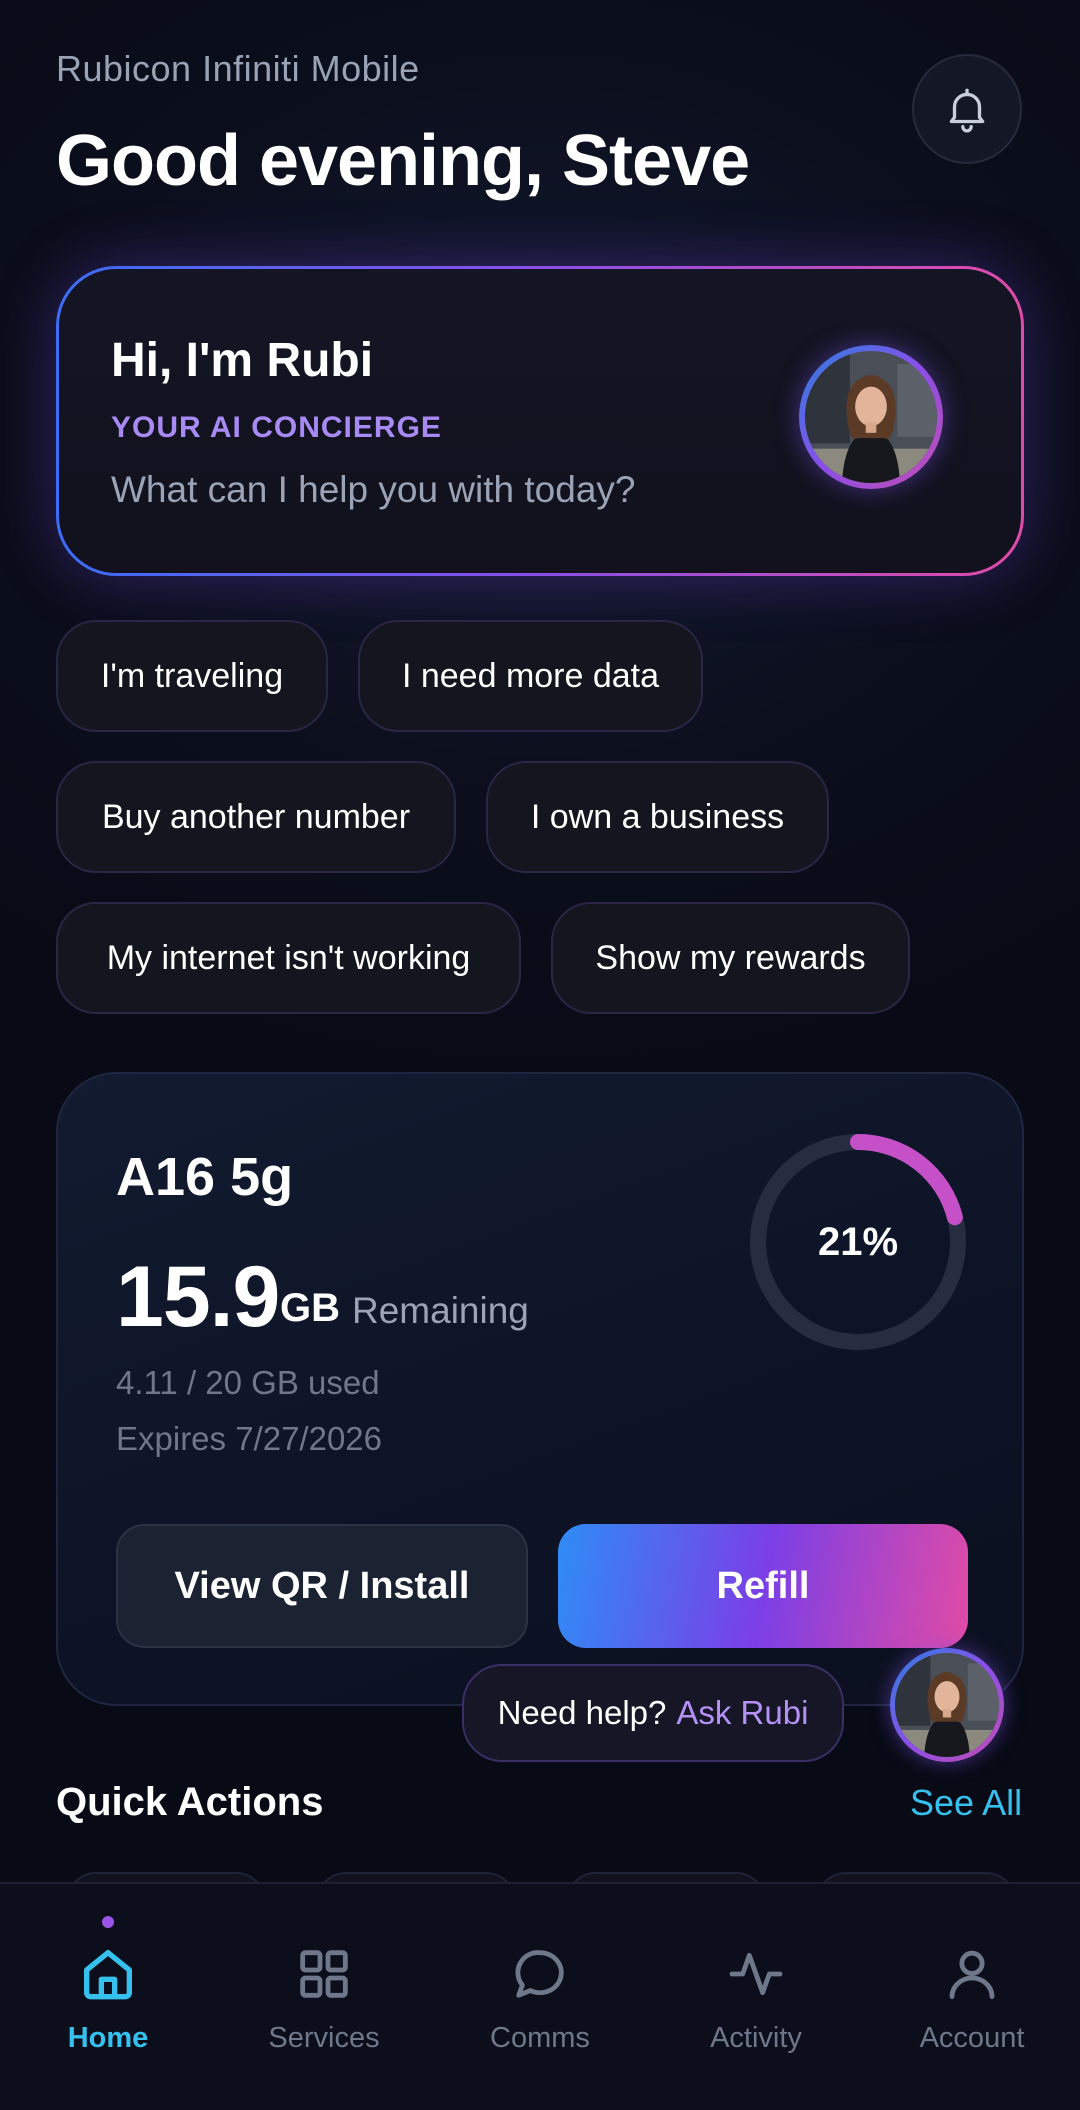  I want to click on nav-home: Home, so click(108, 1989).